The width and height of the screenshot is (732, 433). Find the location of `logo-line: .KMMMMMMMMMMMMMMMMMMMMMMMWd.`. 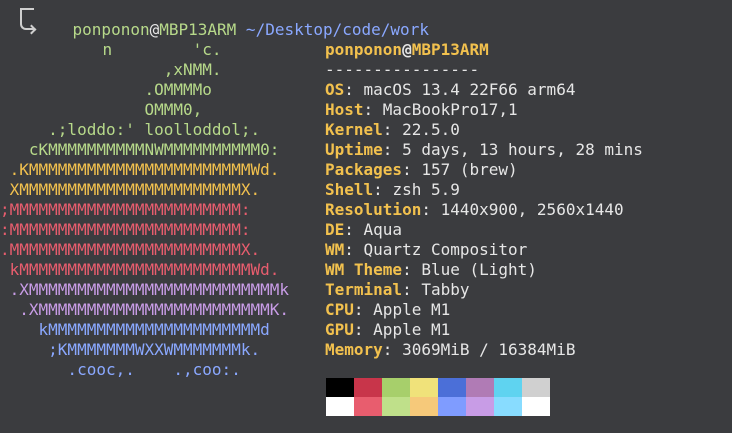

logo-line: .KMMMMMMMMMMMMMMMMMMMMMMMWd. is located at coordinates (140, 169).